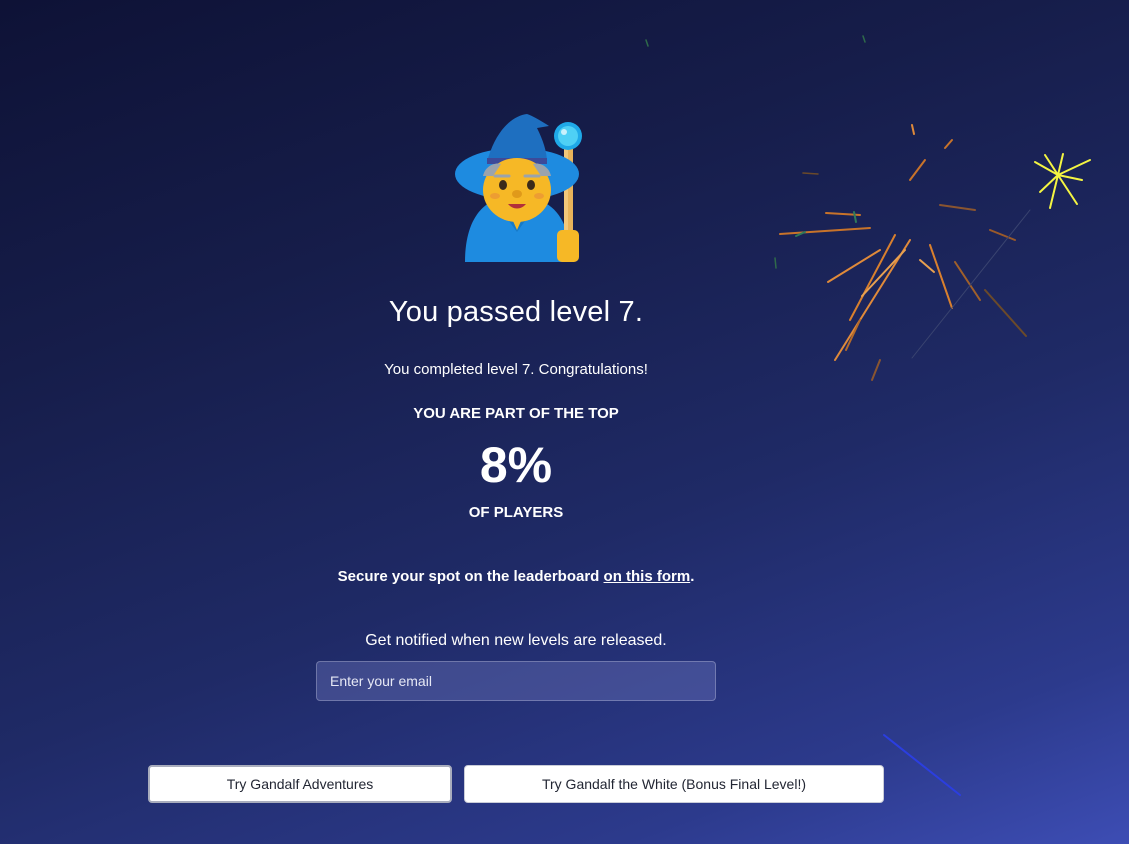 The height and width of the screenshot is (844, 1129). What do you see at coordinates (516, 681) in the screenshot?
I see `email-input` at bounding box center [516, 681].